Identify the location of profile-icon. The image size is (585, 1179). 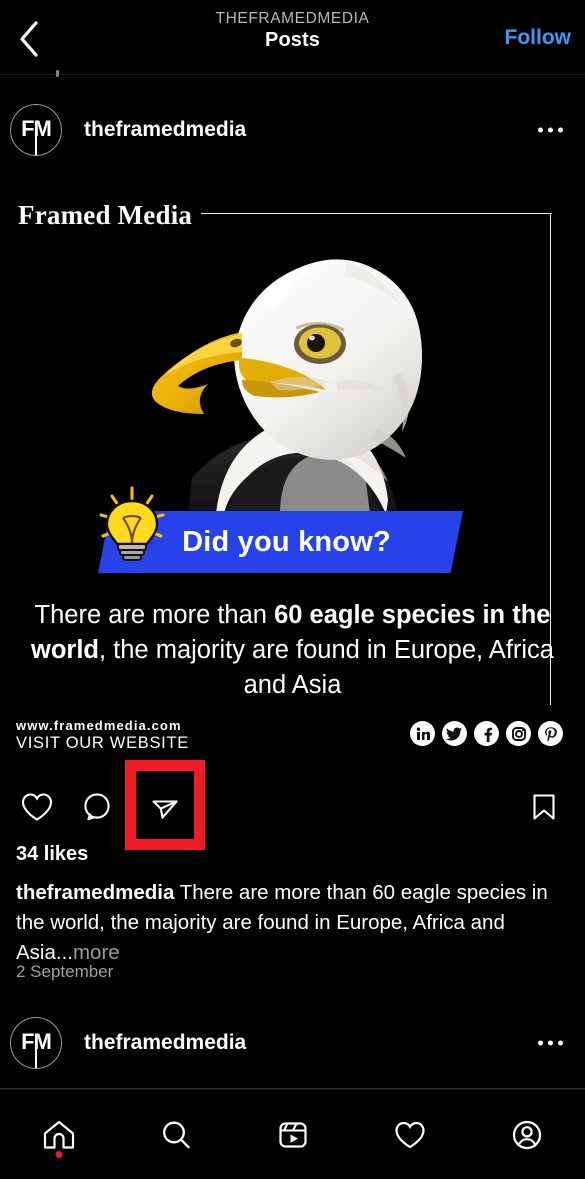
(526, 1134).